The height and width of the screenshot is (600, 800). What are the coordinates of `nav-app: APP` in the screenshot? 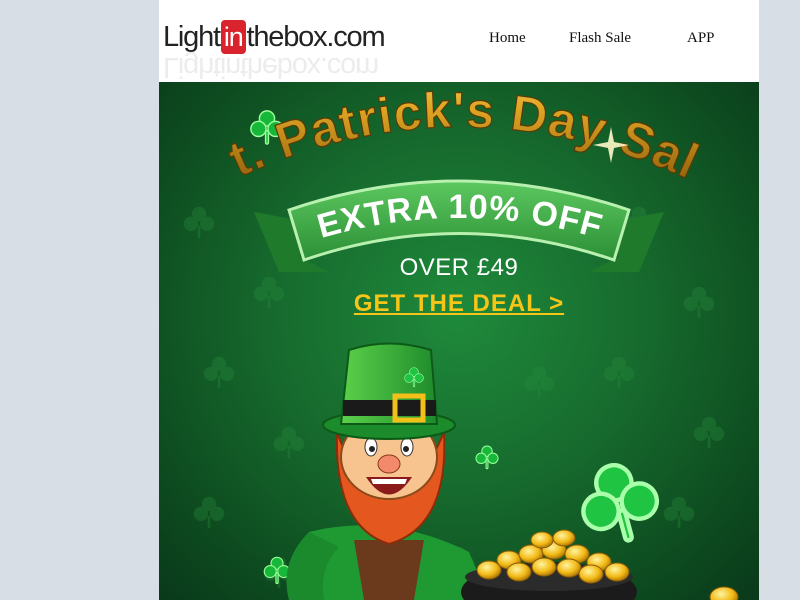 It's located at (701, 38).